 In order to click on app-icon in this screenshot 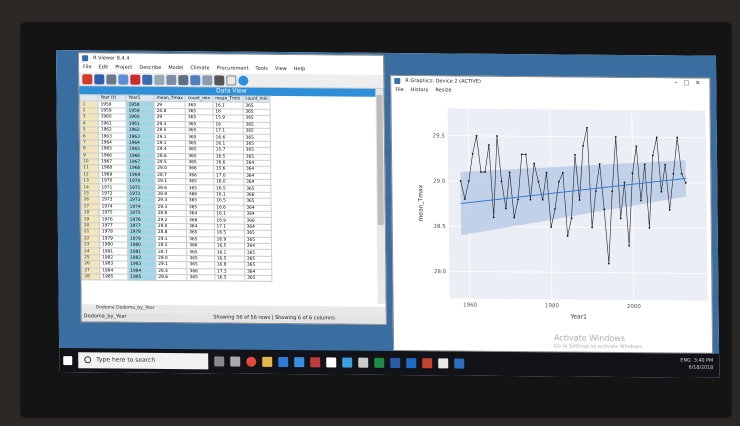, I will do `click(85, 58)`.